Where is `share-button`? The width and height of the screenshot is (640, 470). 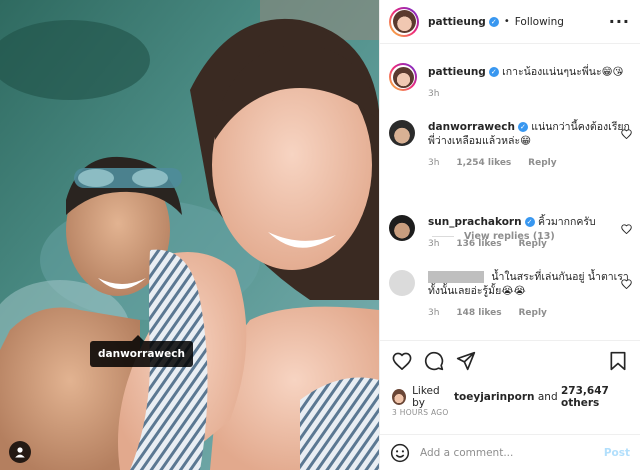 share-button is located at coordinates (466, 361).